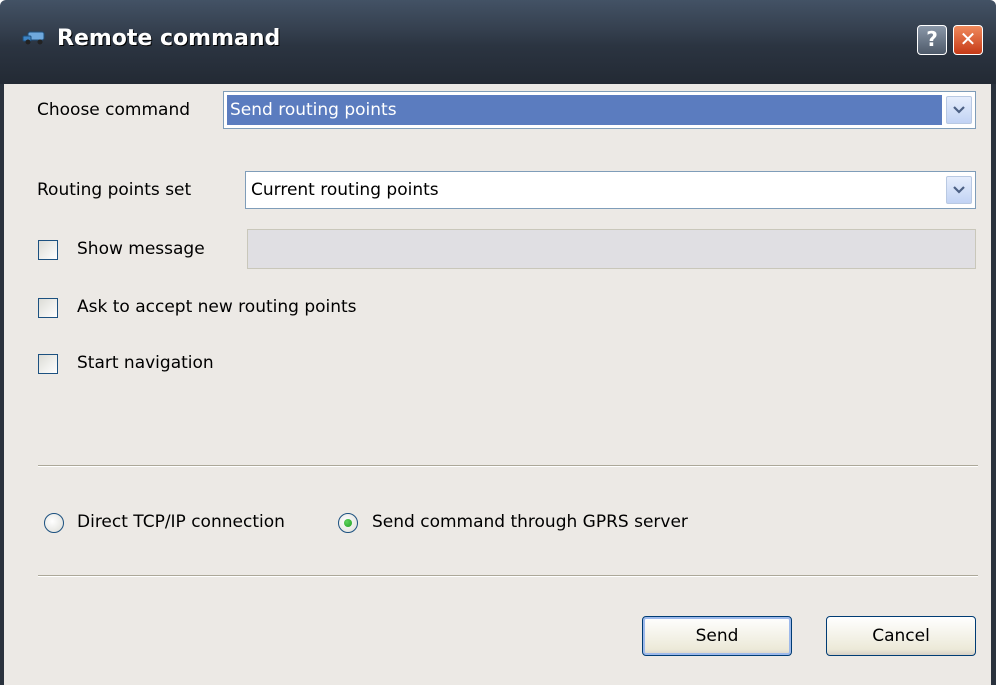  What do you see at coordinates (611, 249) in the screenshot?
I see `show-message-input` at bounding box center [611, 249].